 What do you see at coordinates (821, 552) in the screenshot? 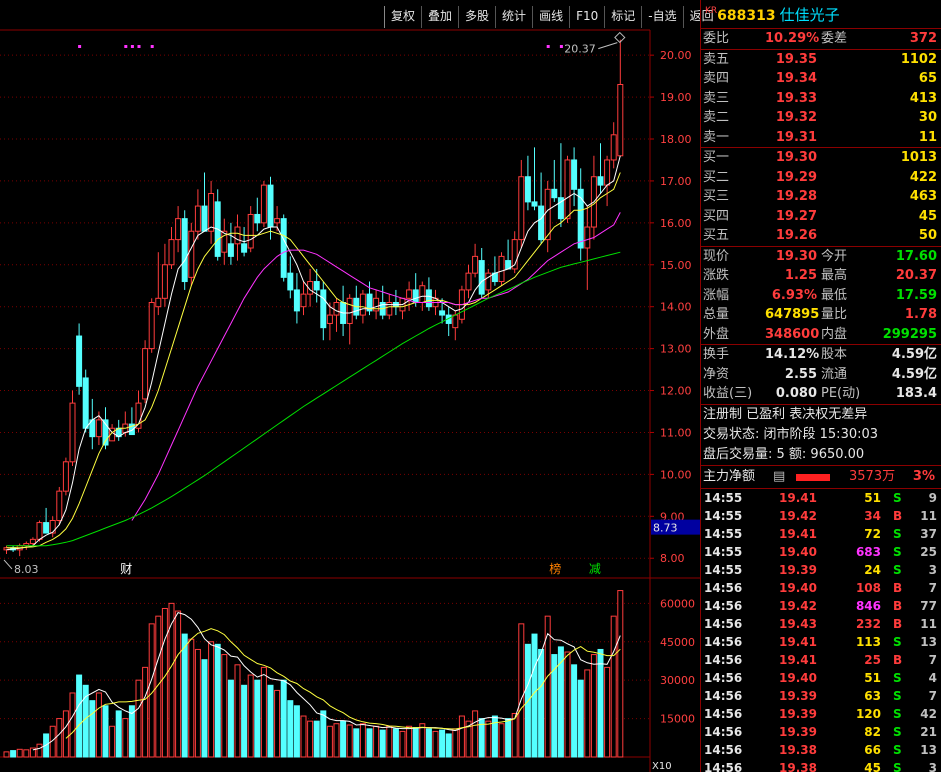
I see `tick-row: 14:55 19.40 683 S 25` at bounding box center [821, 552].